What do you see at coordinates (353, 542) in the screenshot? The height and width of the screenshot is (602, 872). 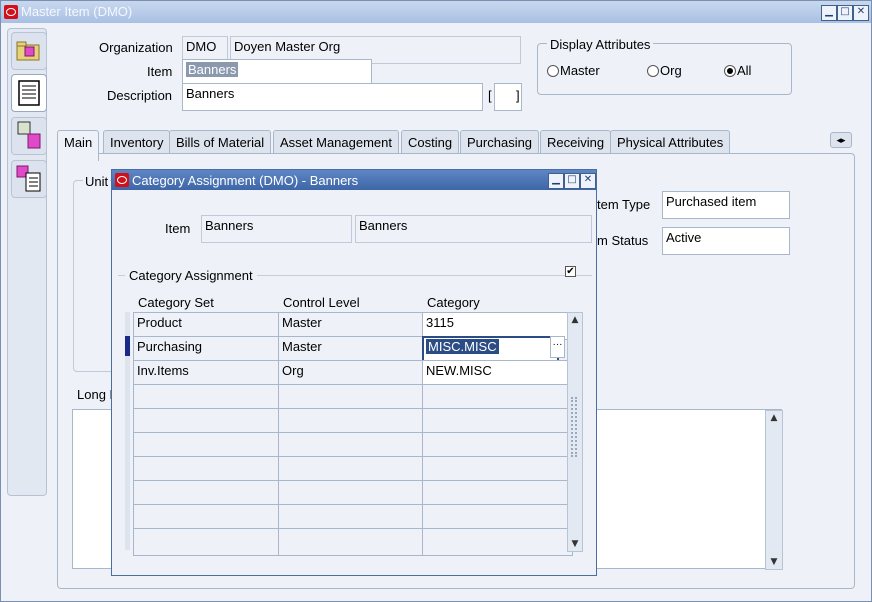 I see `table-row-9-control-level` at bounding box center [353, 542].